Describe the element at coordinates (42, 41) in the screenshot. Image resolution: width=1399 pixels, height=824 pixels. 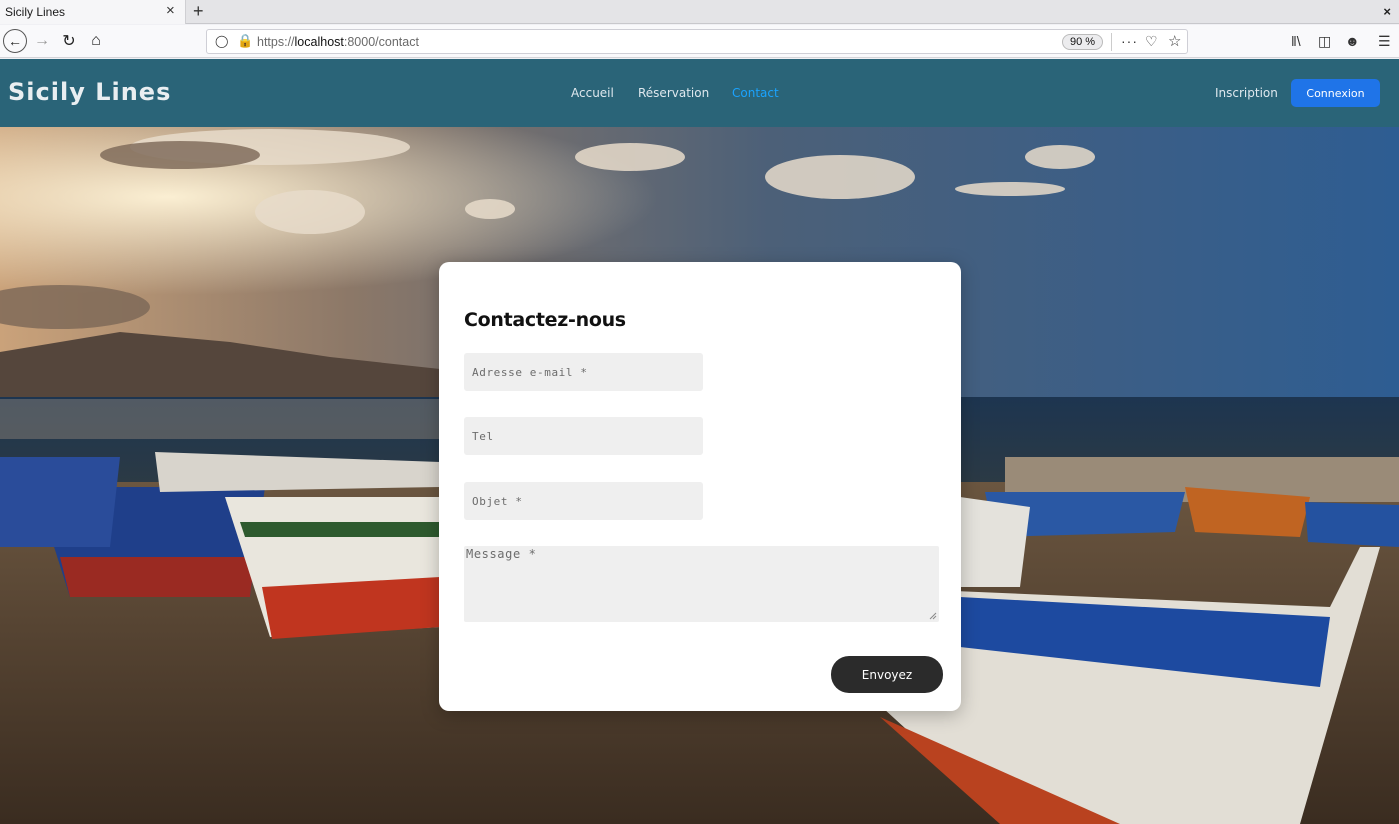
I see `forward-arrow-icon: →` at that location.